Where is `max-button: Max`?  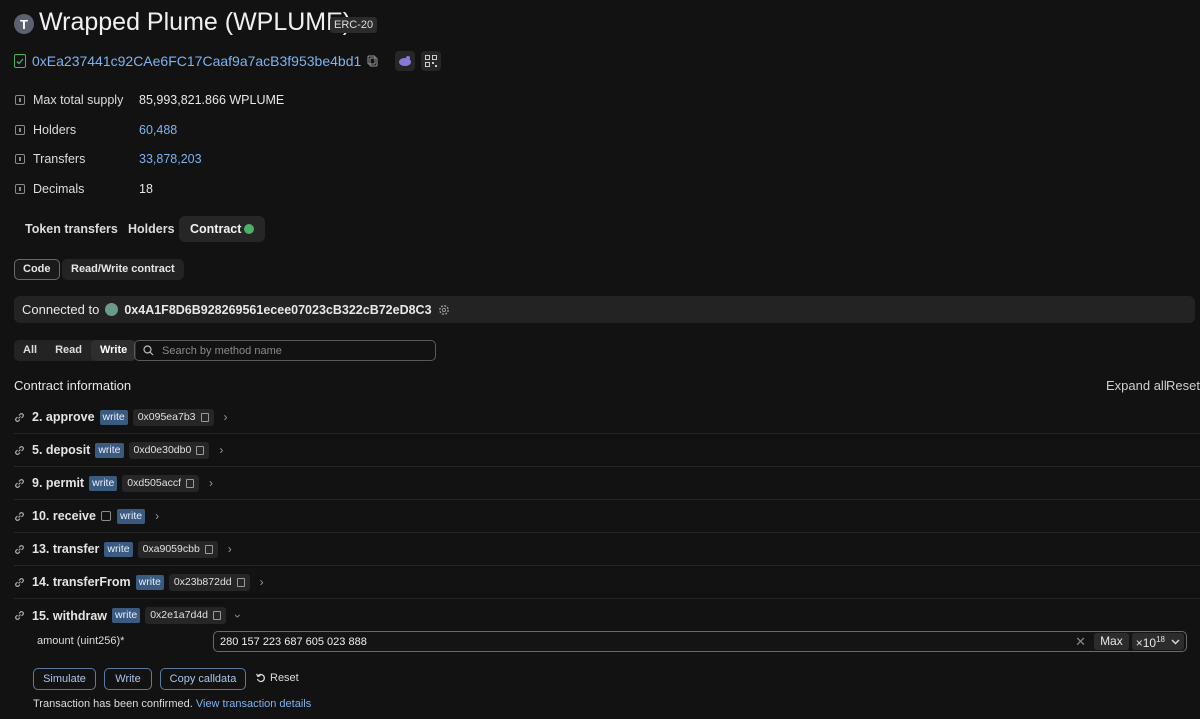 max-button: Max is located at coordinates (1111, 641).